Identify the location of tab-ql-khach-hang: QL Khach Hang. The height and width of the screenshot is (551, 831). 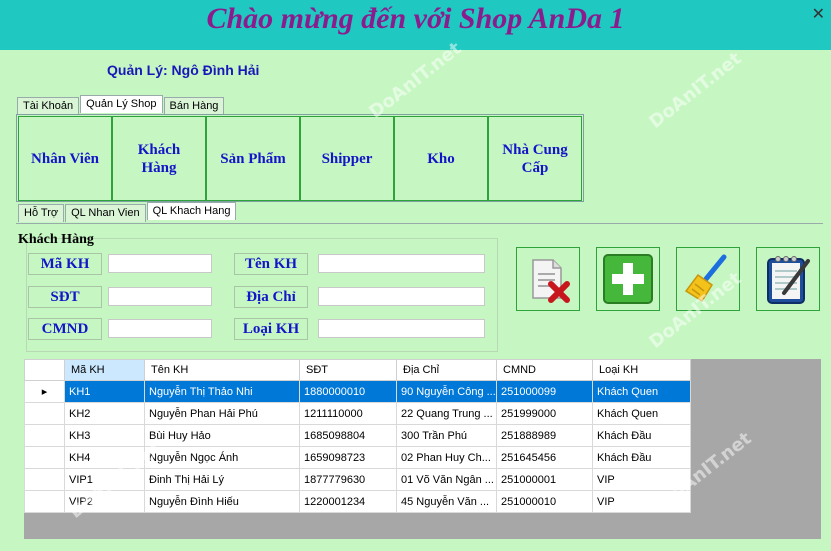
(191, 211).